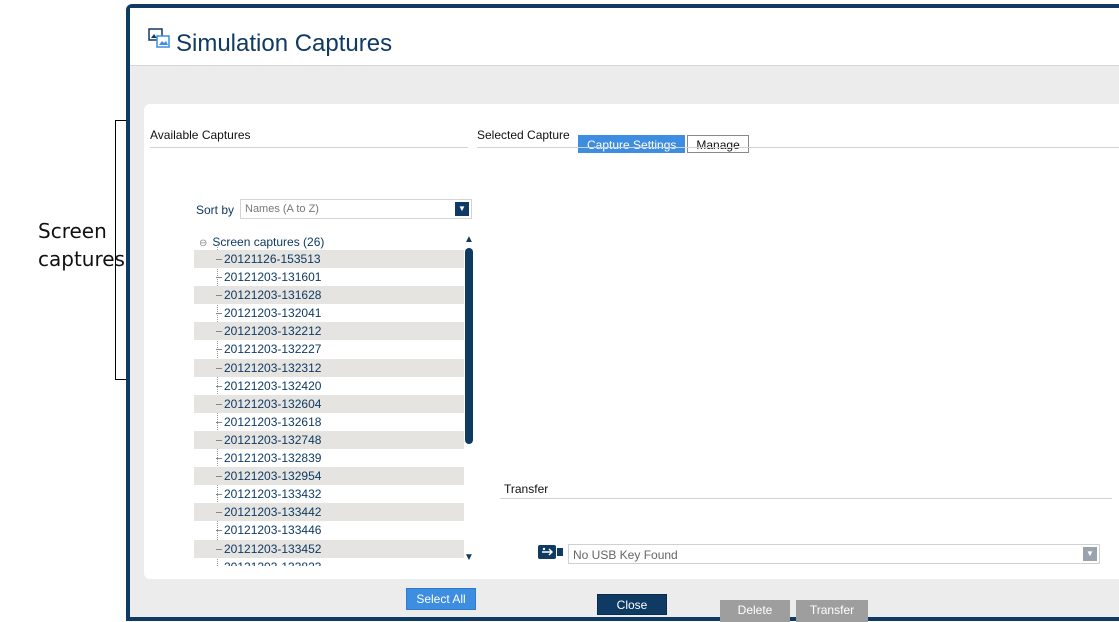  I want to click on sort-by-select: Names (A to Z) ▼, so click(356, 209).